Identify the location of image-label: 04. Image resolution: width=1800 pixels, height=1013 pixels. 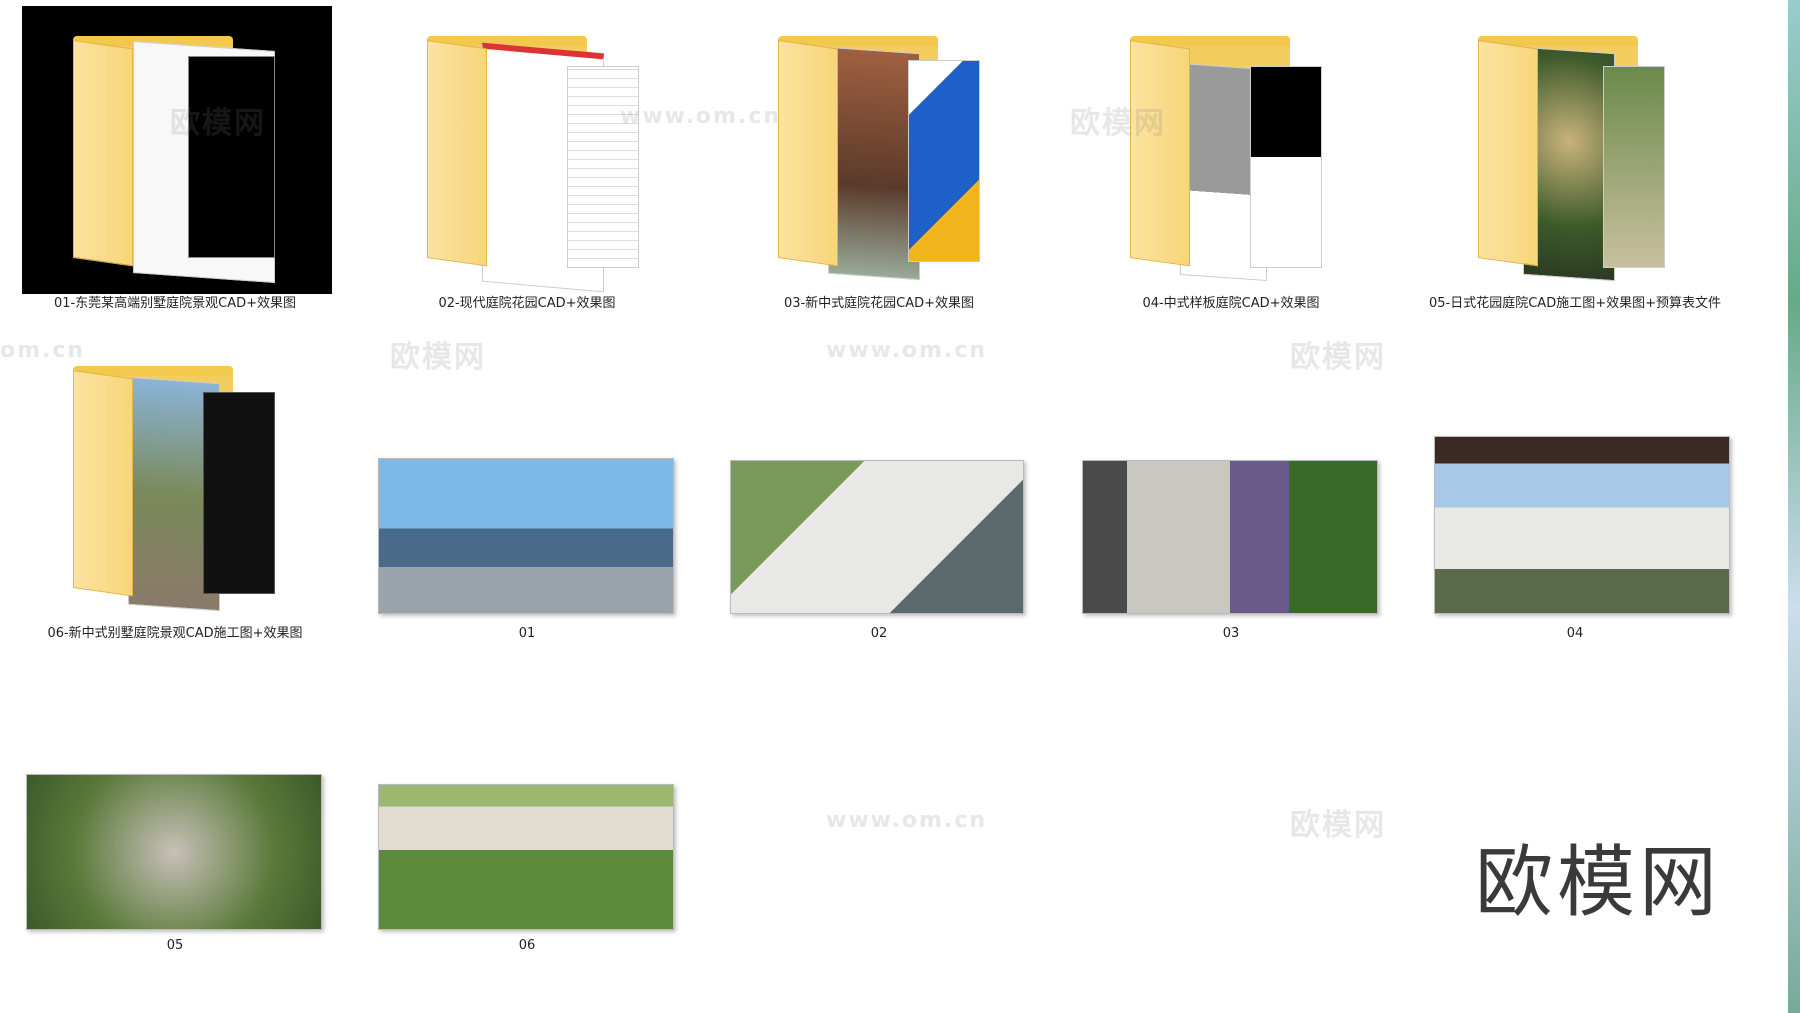
(1575, 634).